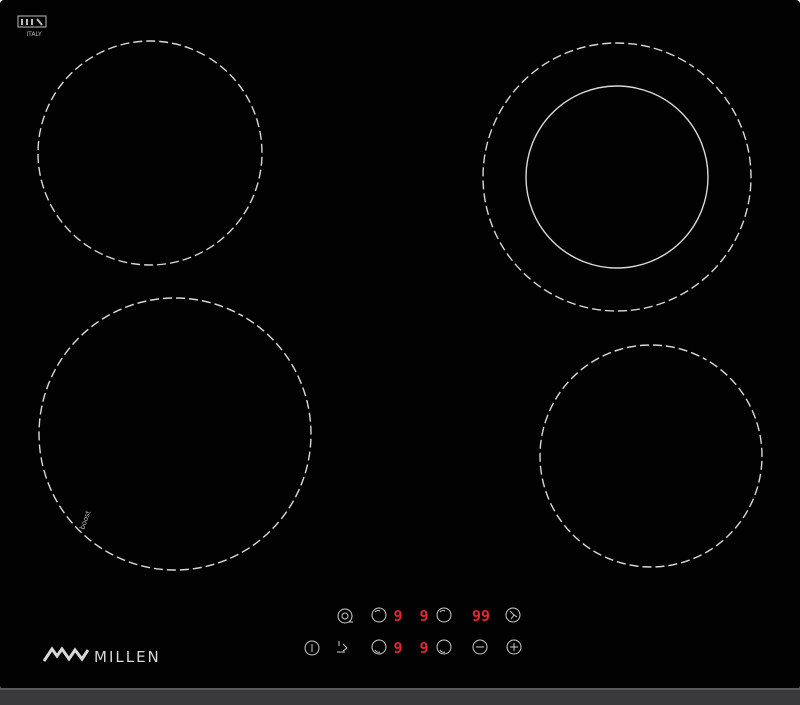  What do you see at coordinates (481, 616) in the screenshot?
I see `led-display-timer: 99` at bounding box center [481, 616].